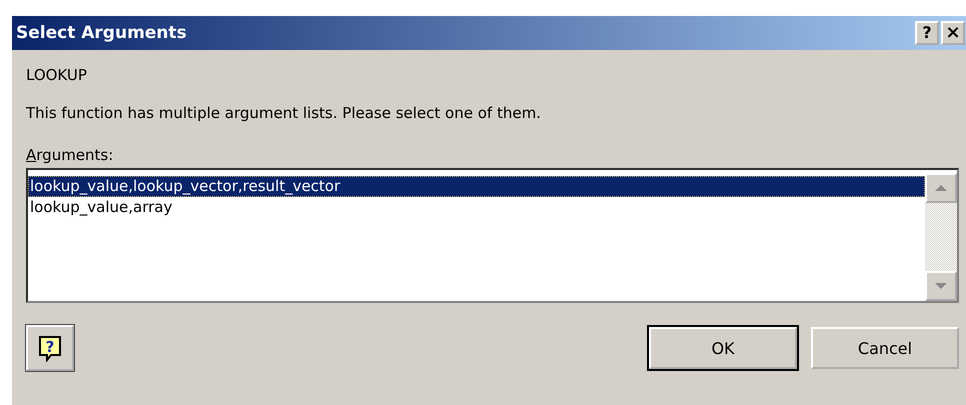  I want to click on dialog-button: Cancel, so click(885, 348).